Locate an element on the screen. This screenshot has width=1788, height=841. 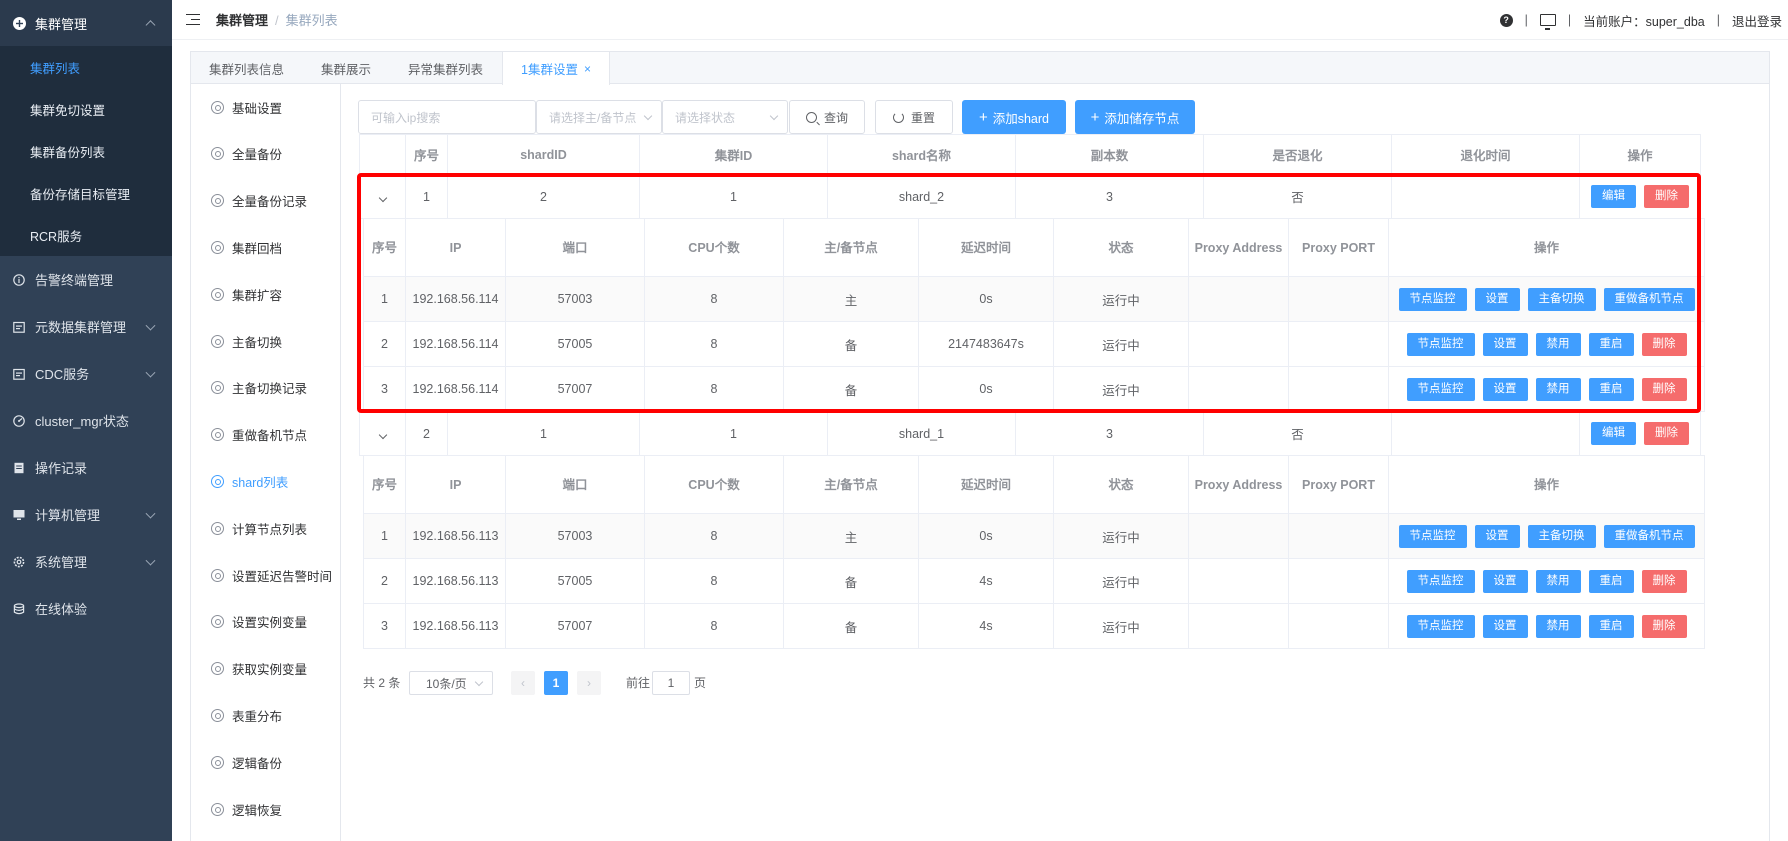
sidebar-item-0: 告警终端管理 is located at coordinates (86, 279).